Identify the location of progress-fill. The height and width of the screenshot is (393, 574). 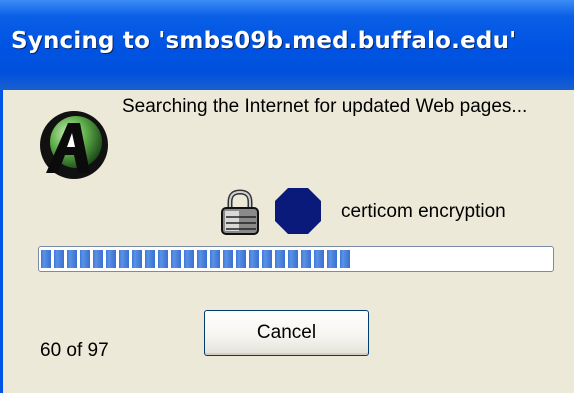
(195, 259).